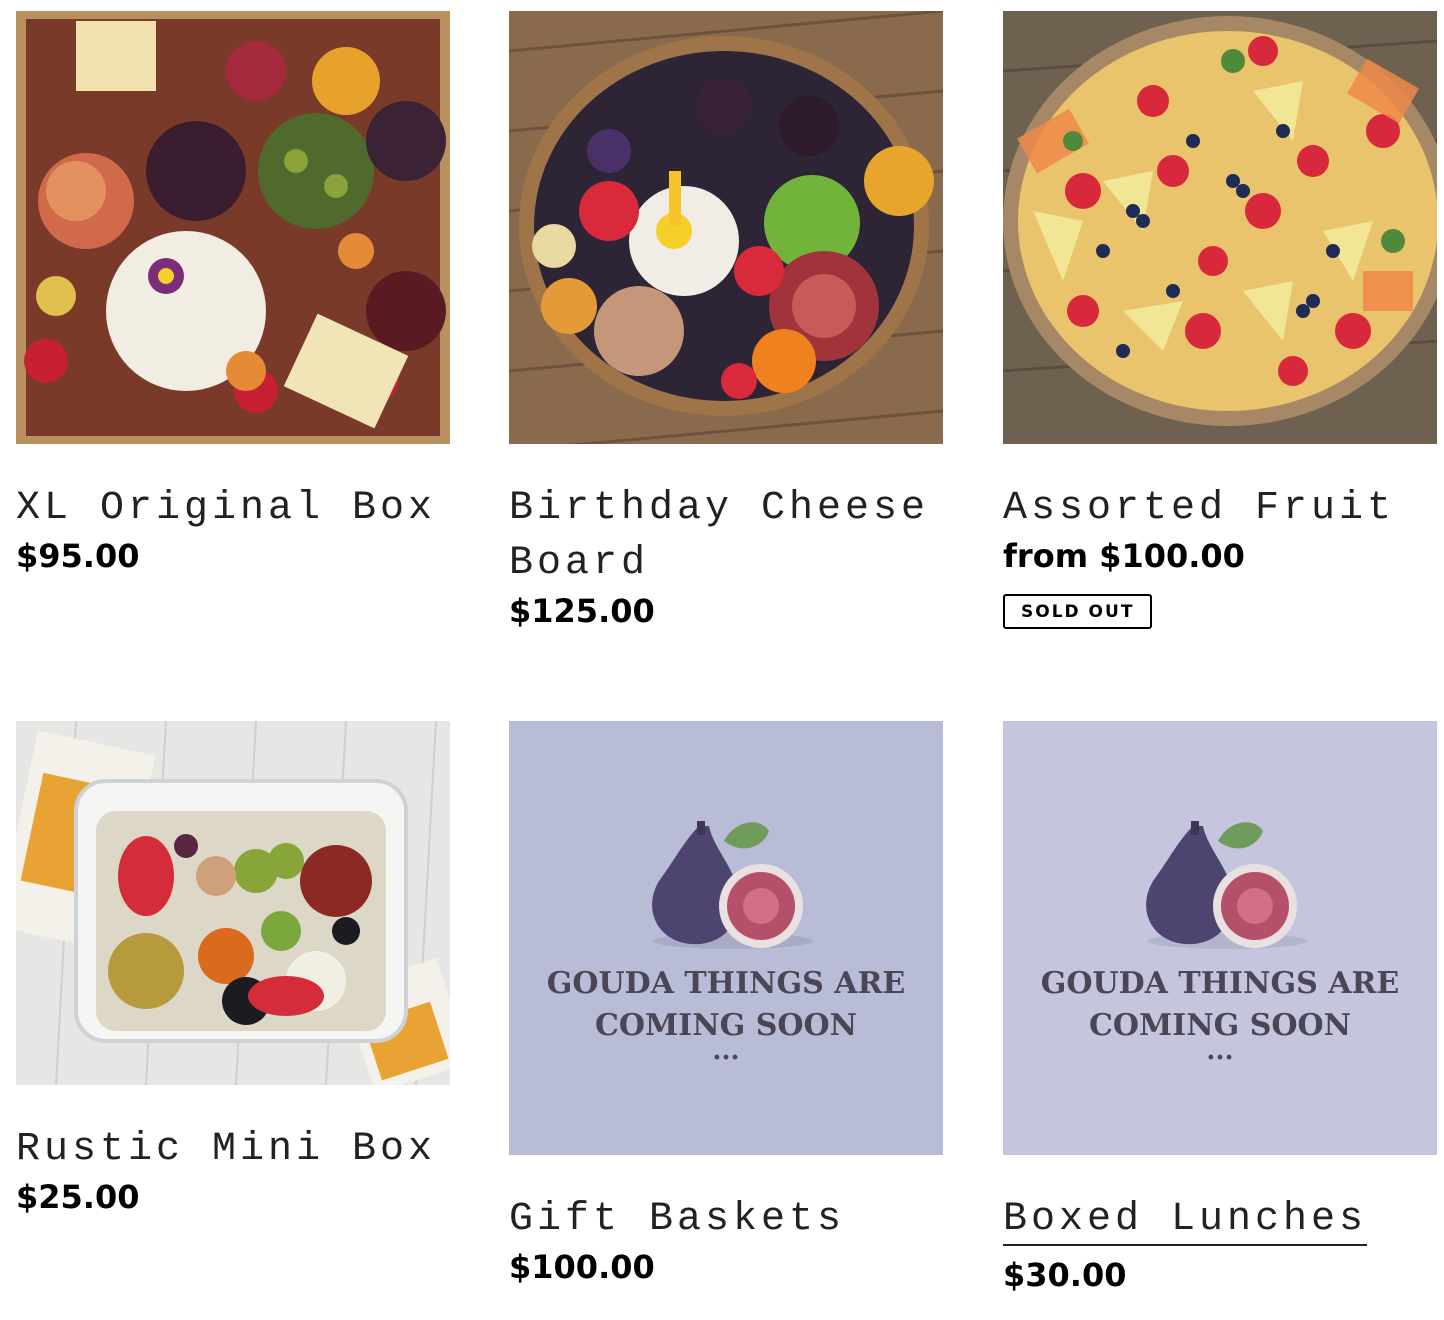  Describe the element at coordinates (78, 556) in the screenshot. I see `product-price: $95.00` at that location.